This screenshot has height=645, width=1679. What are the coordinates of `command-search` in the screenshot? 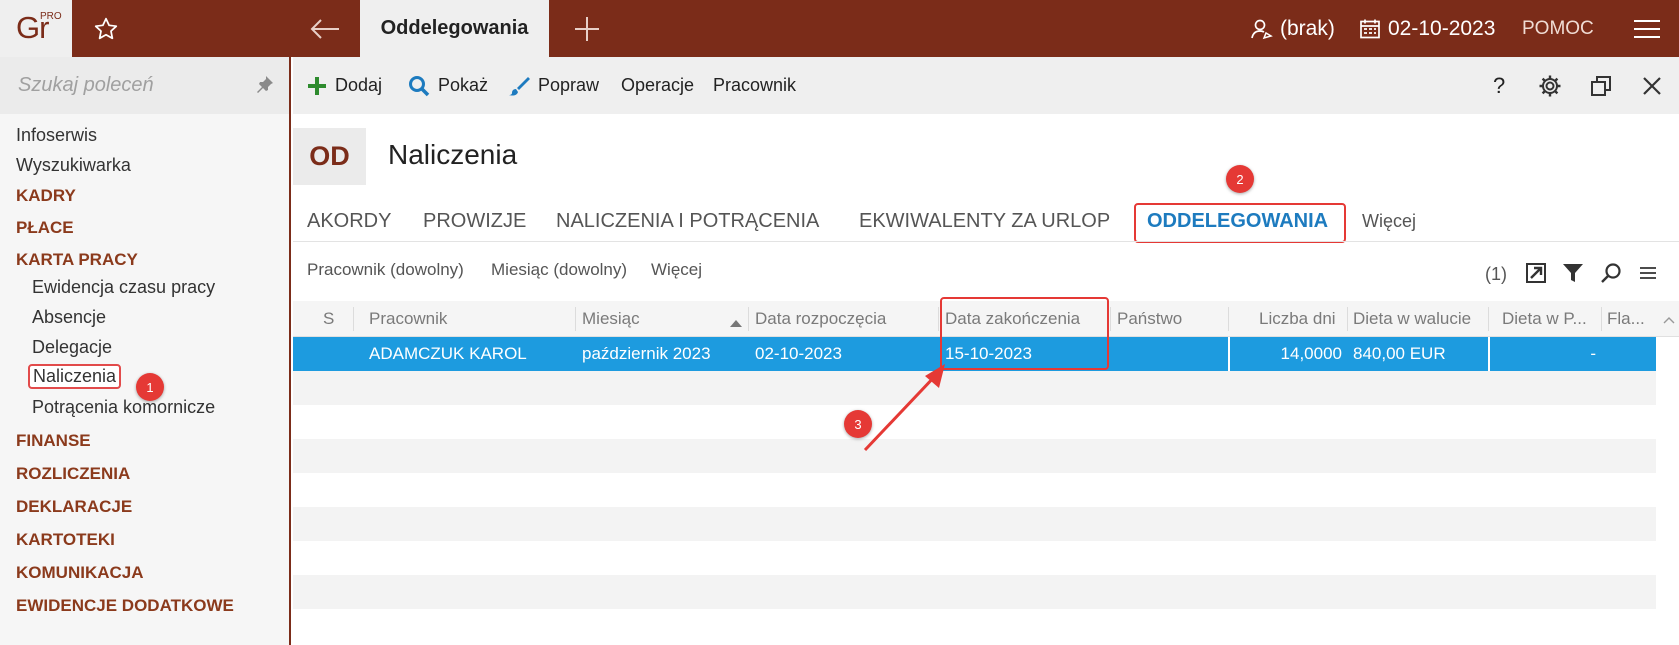 It's located at (144, 85).